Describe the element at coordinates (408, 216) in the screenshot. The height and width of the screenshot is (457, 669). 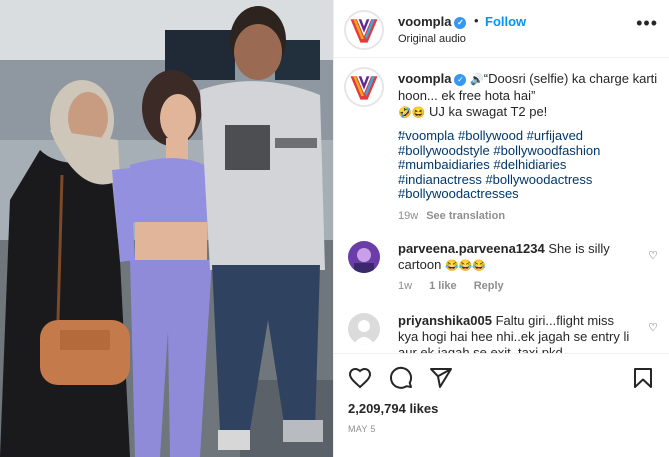
I see `caption-age: 19w` at that location.